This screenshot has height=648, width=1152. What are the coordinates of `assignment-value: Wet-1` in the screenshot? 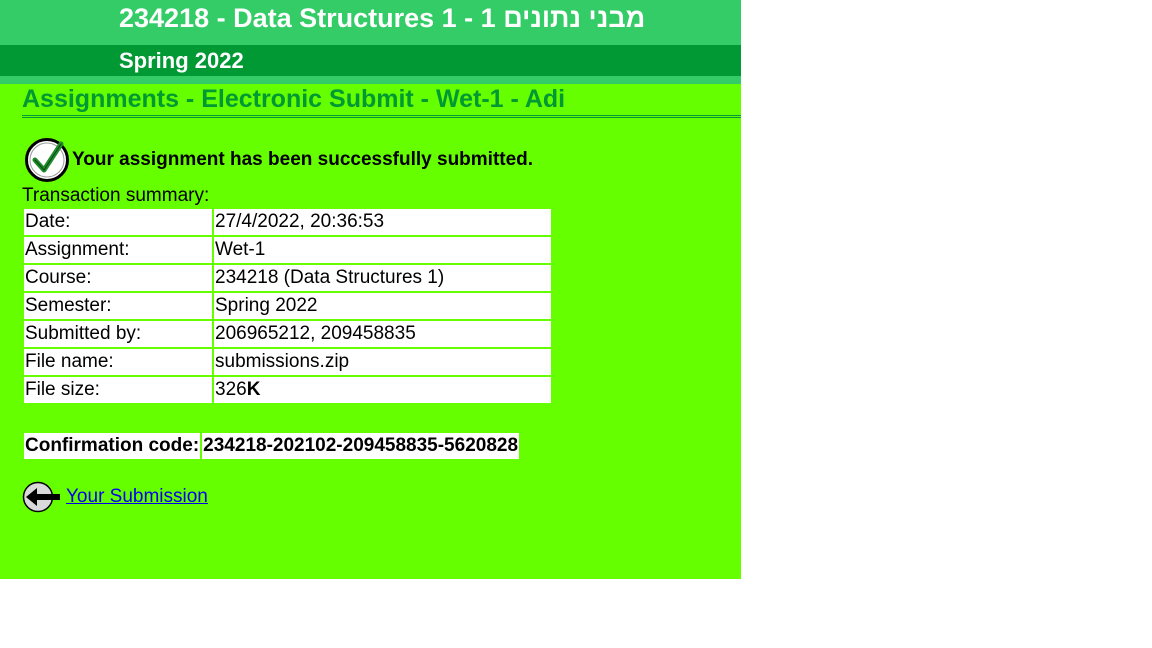 It's located at (382, 250).